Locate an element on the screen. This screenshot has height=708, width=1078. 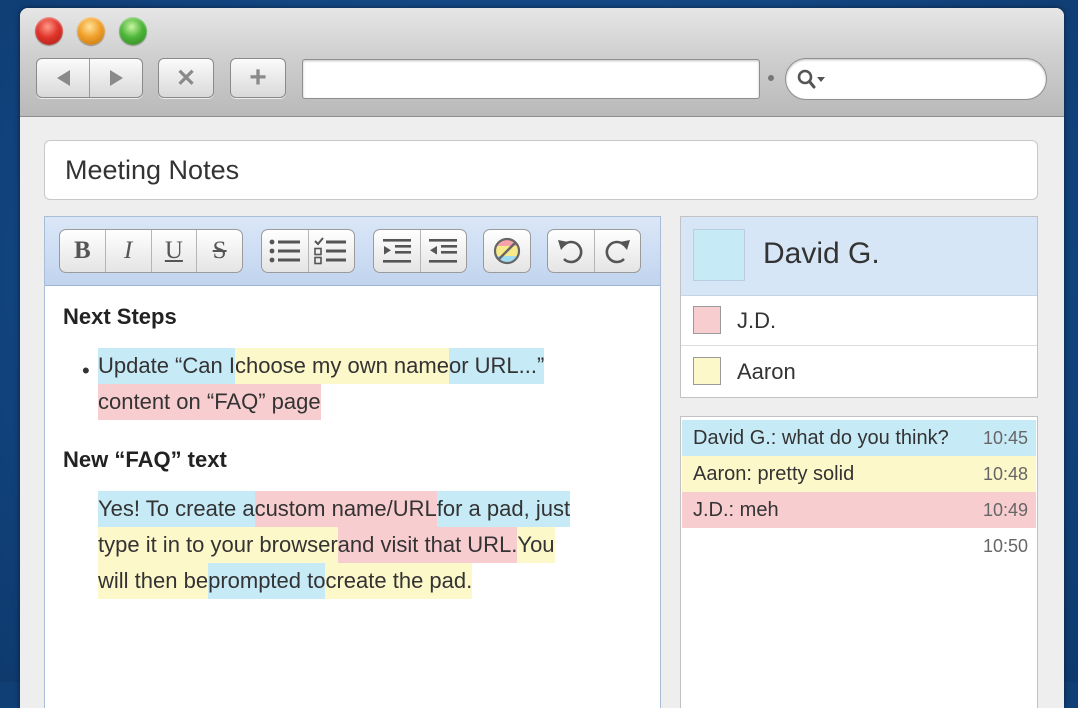
user-row: J.D. is located at coordinates (859, 320).